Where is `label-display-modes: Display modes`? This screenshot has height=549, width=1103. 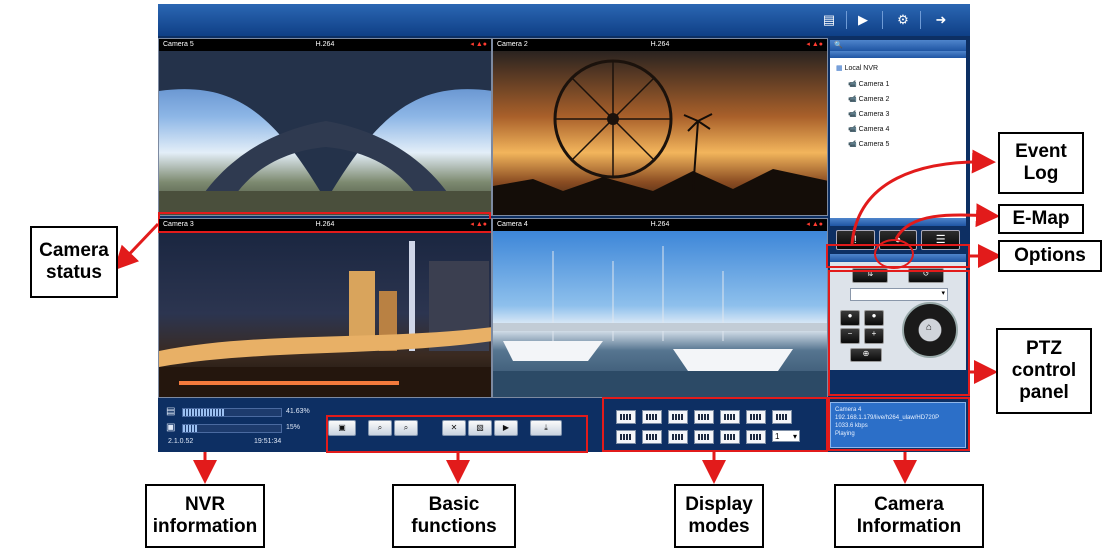 label-display-modes: Display modes is located at coordinates (719, 516).